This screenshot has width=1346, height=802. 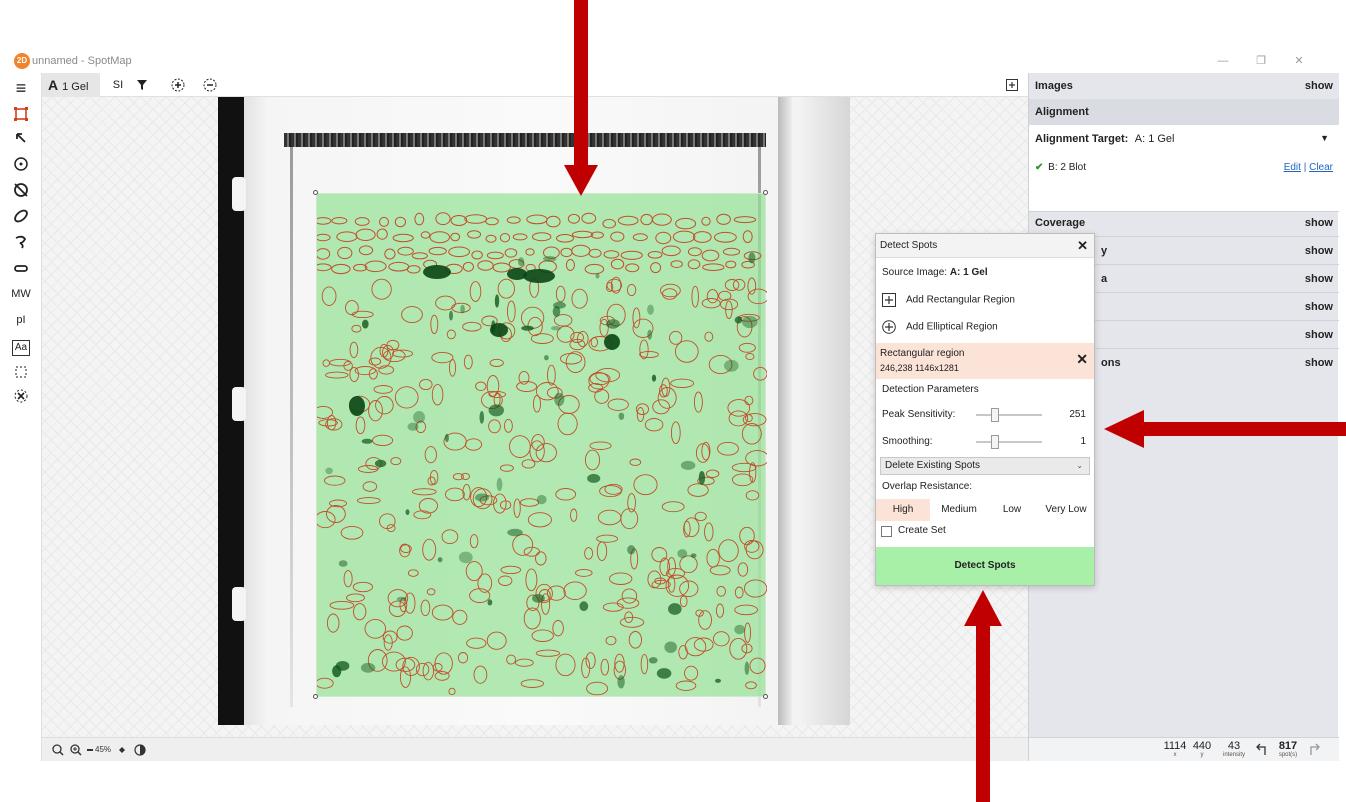 I want to click on overlap-option-high: High, so click(x=903, y=510).